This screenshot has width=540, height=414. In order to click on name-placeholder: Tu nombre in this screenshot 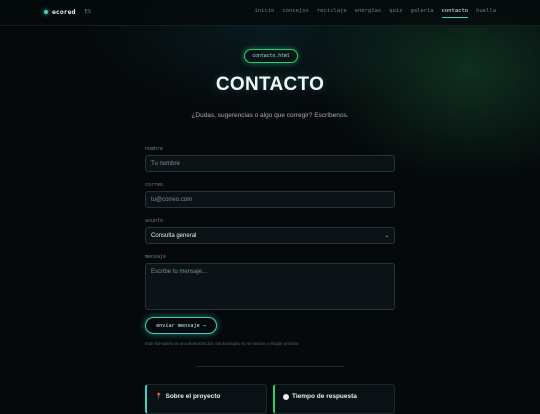, I will do `click(165, 163)`.